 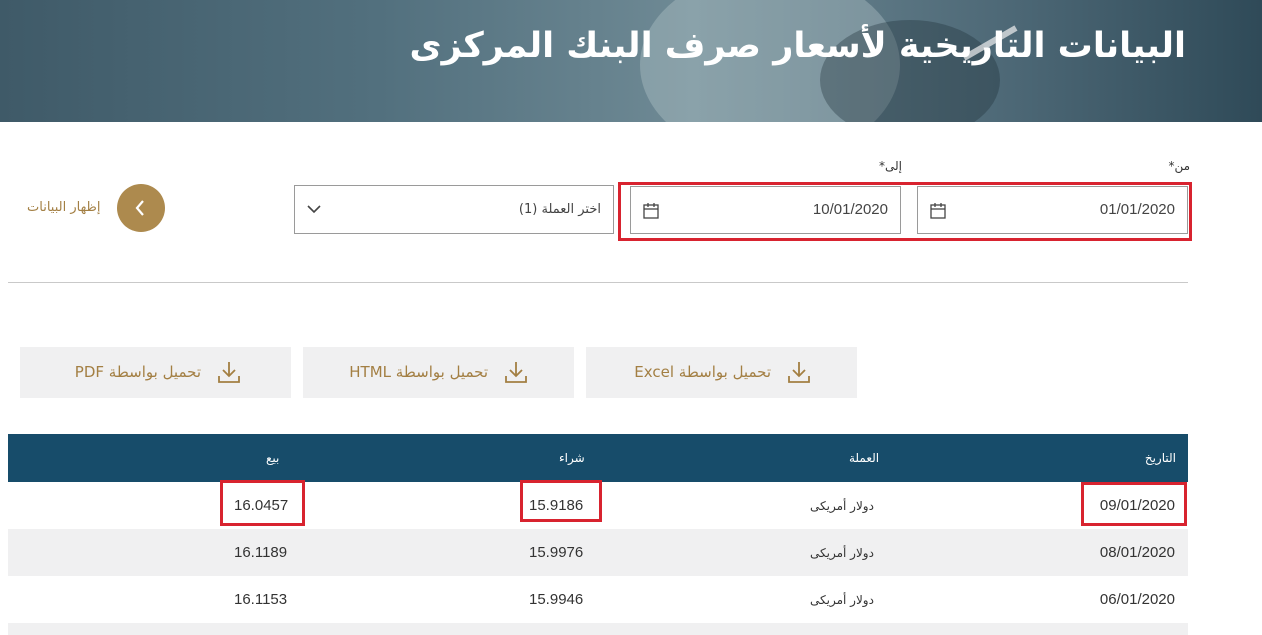 I want to click on download-pdf-label: تحميل بواسطة PDF, so click(x=137, y=372).